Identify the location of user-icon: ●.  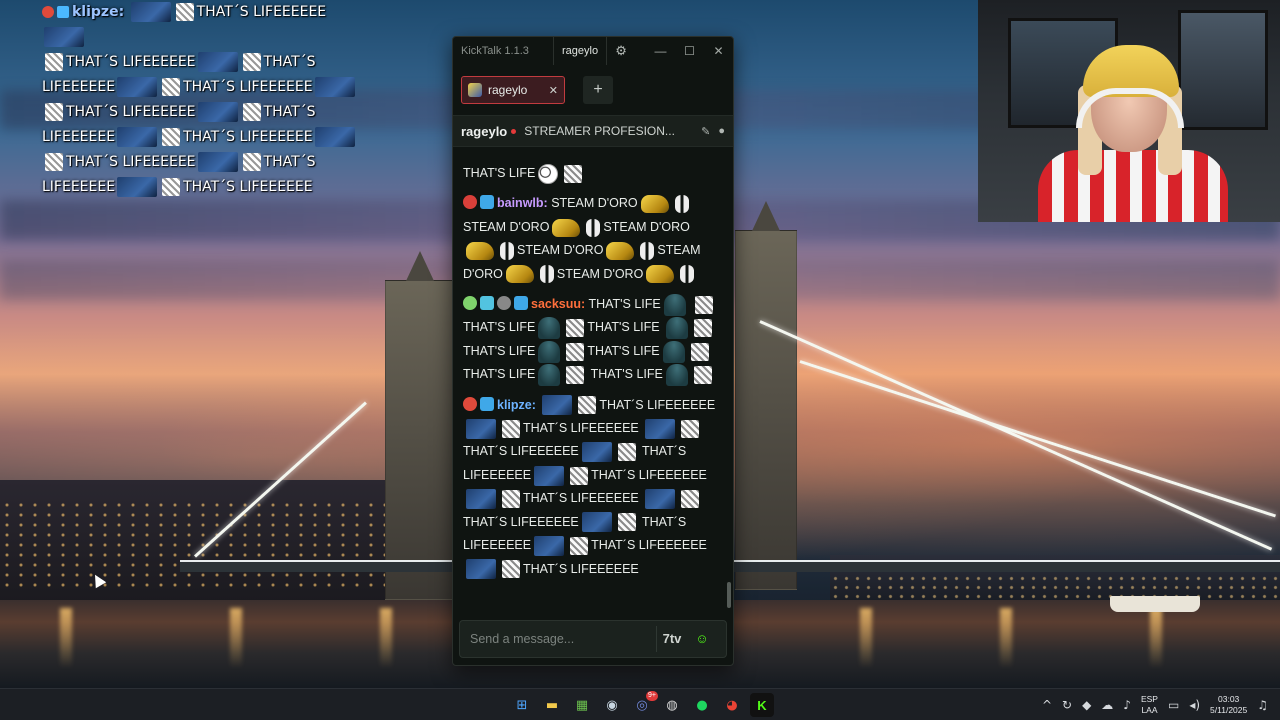
(721, 131).